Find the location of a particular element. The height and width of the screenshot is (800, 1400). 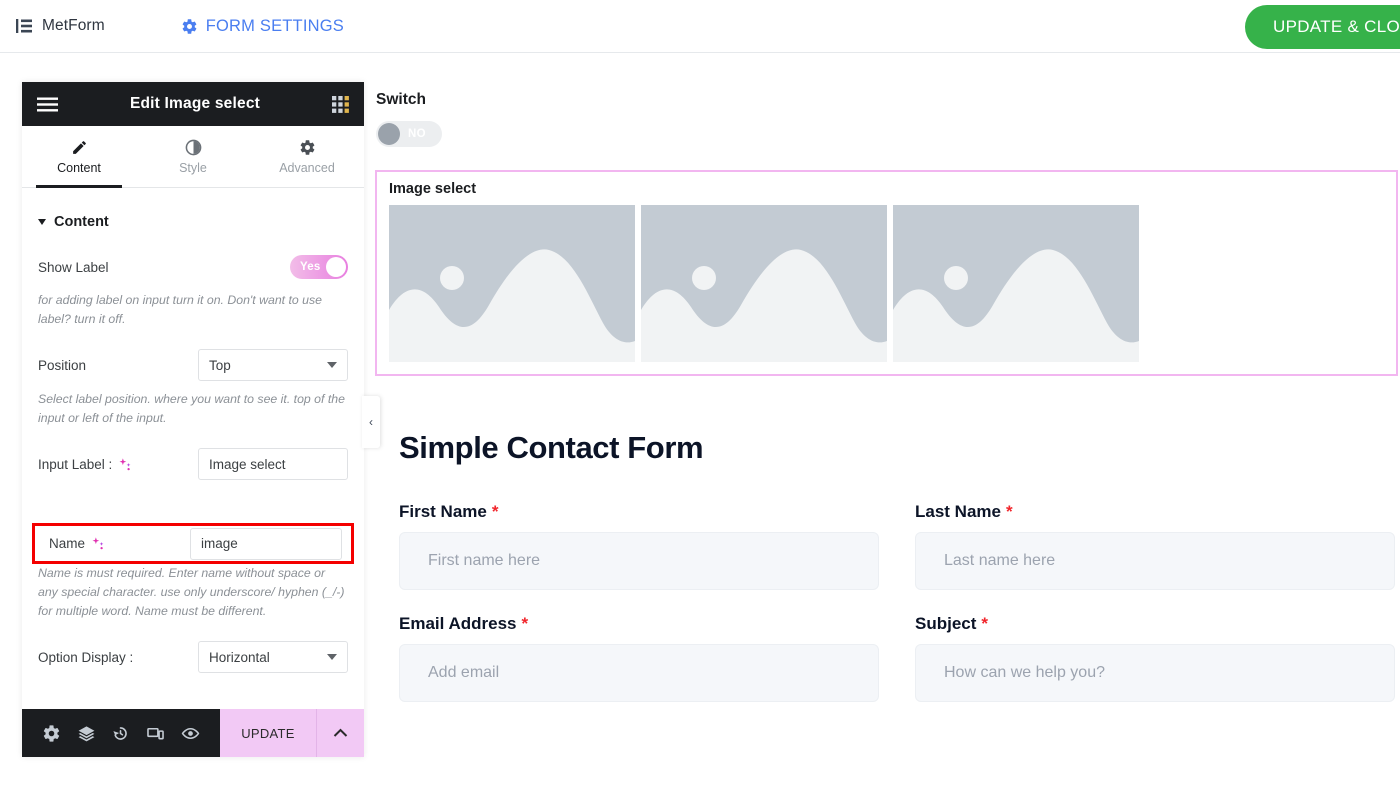

responsive-device-icon is located at coordinates (155, 733).